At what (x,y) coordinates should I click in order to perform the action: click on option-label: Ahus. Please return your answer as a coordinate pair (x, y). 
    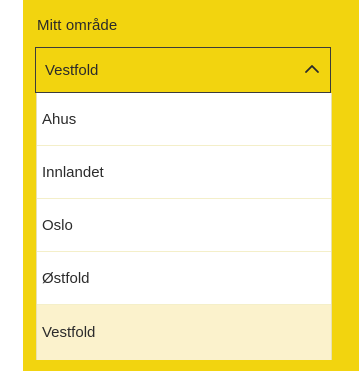
    Looking at the image, I should click on (59, 119).